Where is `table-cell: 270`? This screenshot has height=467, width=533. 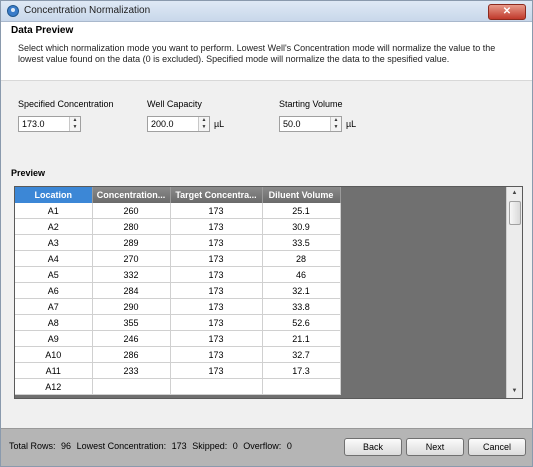 table-cell: 270 is located at coordinates (131, 258).